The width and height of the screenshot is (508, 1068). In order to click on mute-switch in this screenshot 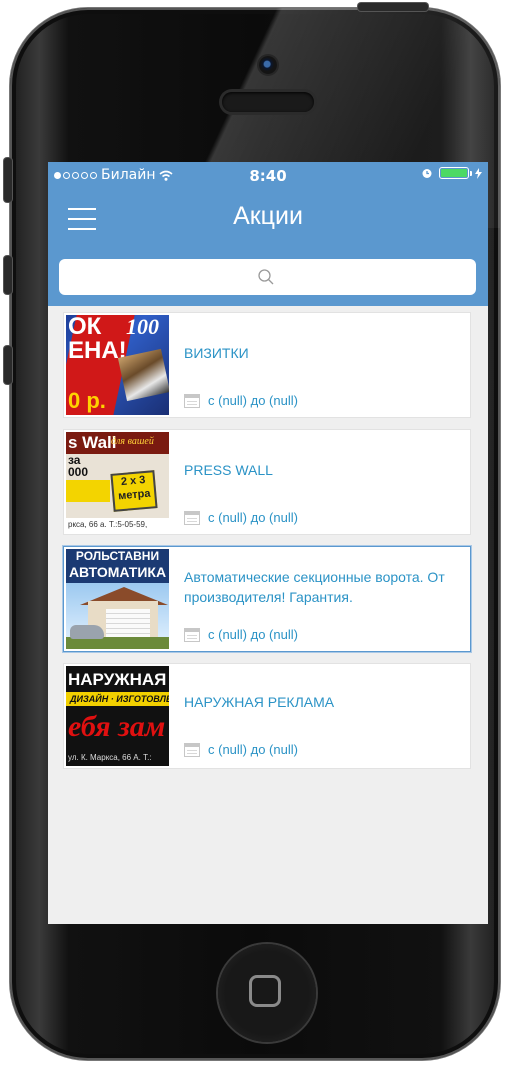, I will do `click(8, 180)`.